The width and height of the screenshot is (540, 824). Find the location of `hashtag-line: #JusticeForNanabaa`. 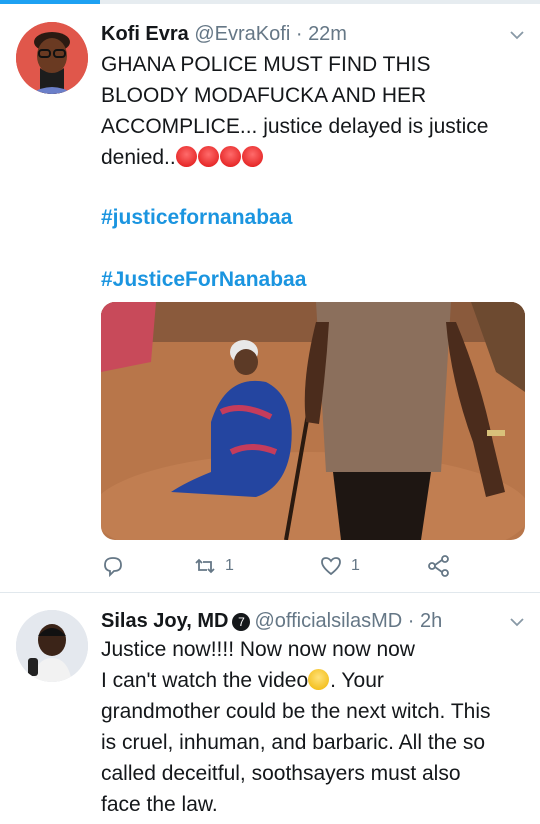

hashtag-line: #JusticeForNanabaa is located at coordinates (313, 279).